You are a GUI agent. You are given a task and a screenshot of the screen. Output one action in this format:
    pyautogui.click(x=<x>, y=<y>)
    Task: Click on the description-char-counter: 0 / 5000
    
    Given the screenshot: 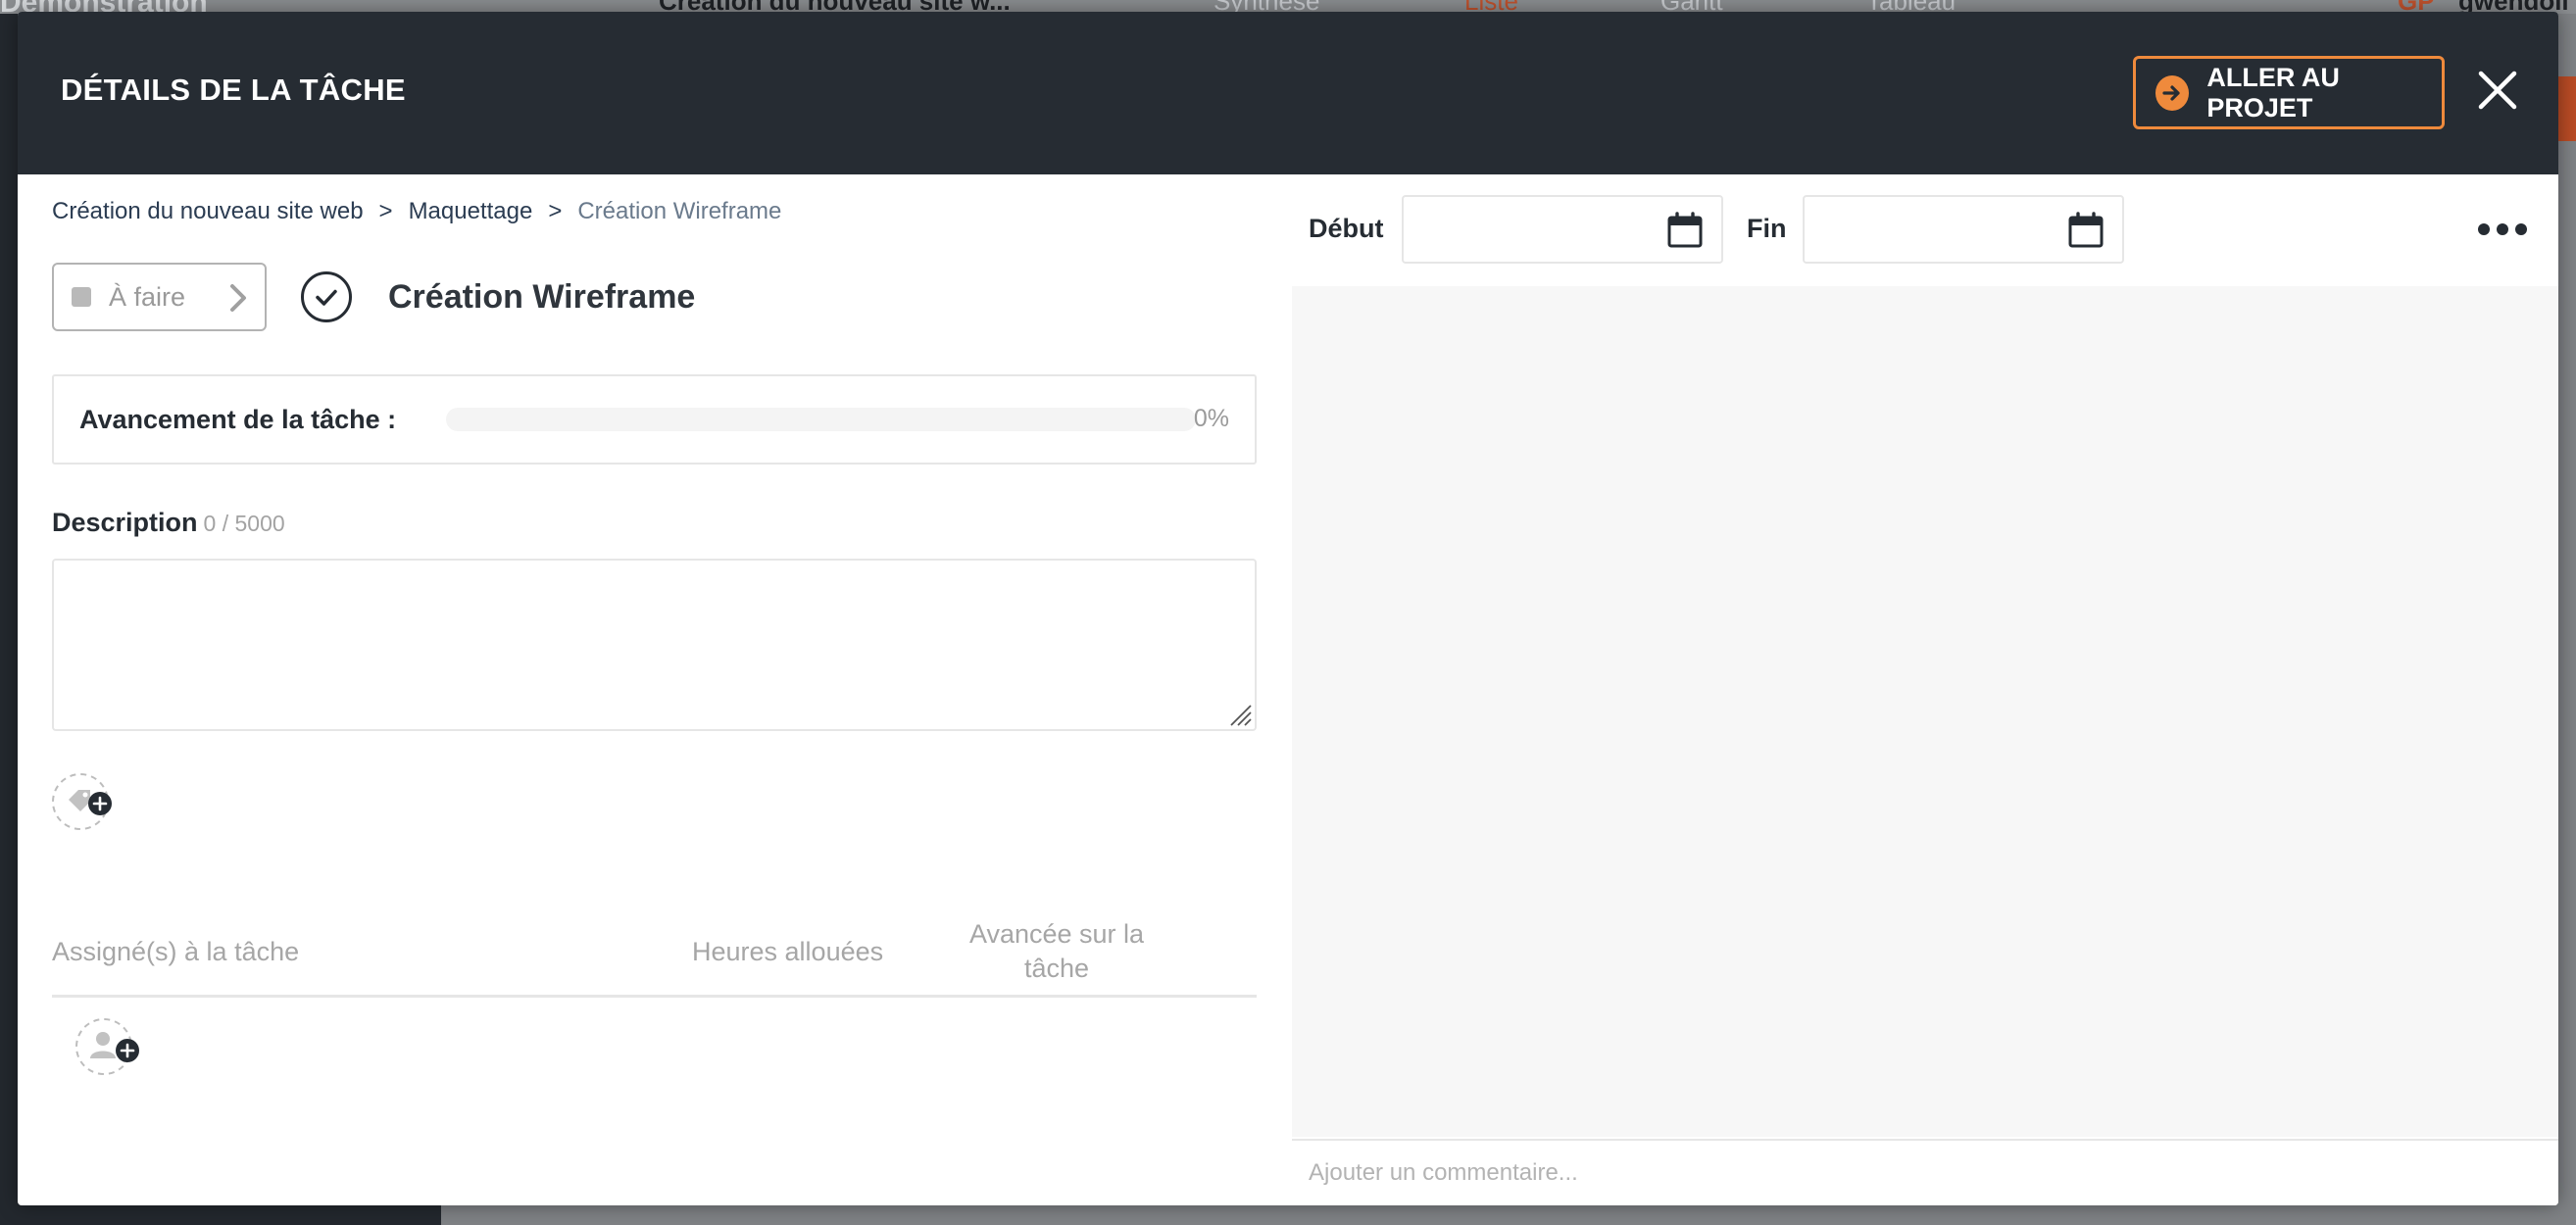 What is the action you would take?
    pyautogui.click(x=244, y=523)
    